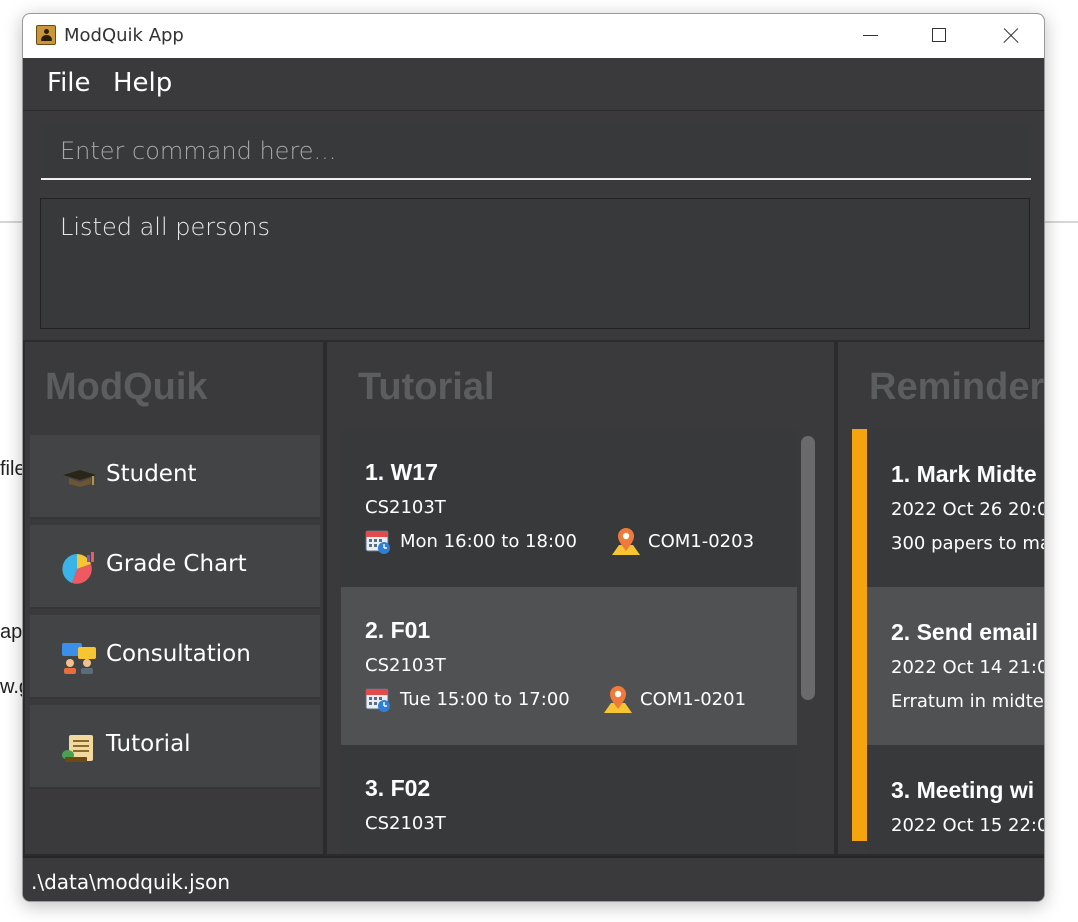 The width and height of the screenshot is (1078, 922). I want to click on menu-help: Help, so click(142, 83).